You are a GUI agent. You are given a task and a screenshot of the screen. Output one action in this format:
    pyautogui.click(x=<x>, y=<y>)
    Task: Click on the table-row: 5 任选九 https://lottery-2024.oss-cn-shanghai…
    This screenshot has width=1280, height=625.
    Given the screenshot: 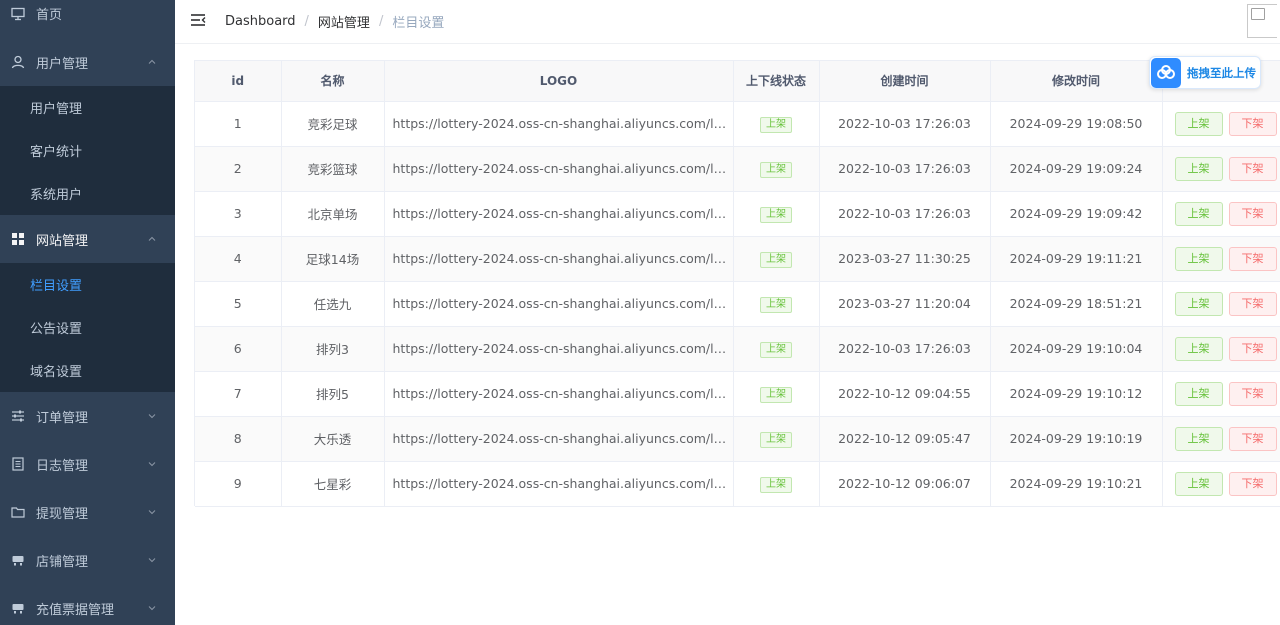 What is the action you would take?
    pyautogui.click(x=737, y=304)
    